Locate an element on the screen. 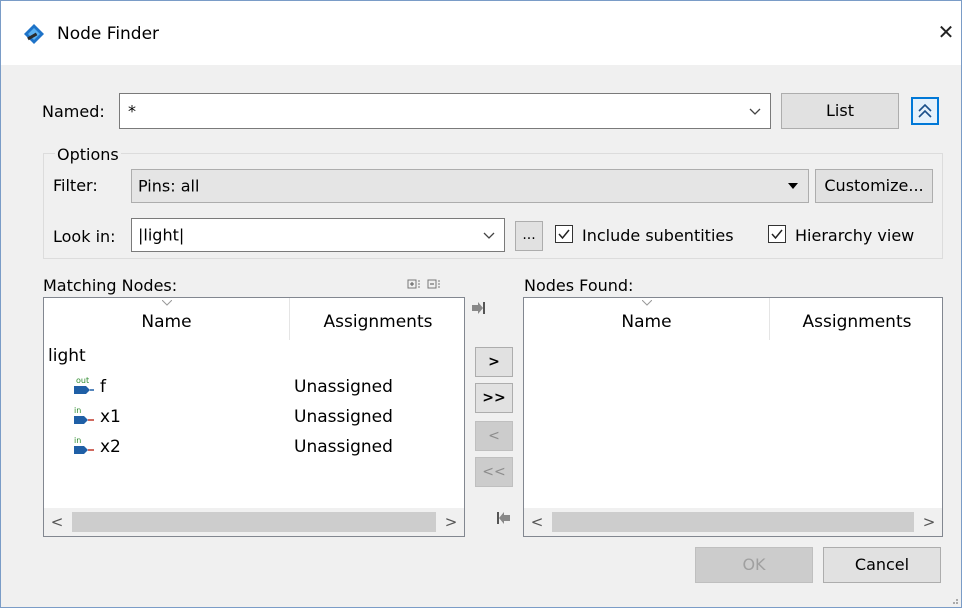 The width and height of the screenshot is (964, 610). remove-all-nodes-button: << is located at coordinates (494, 472).